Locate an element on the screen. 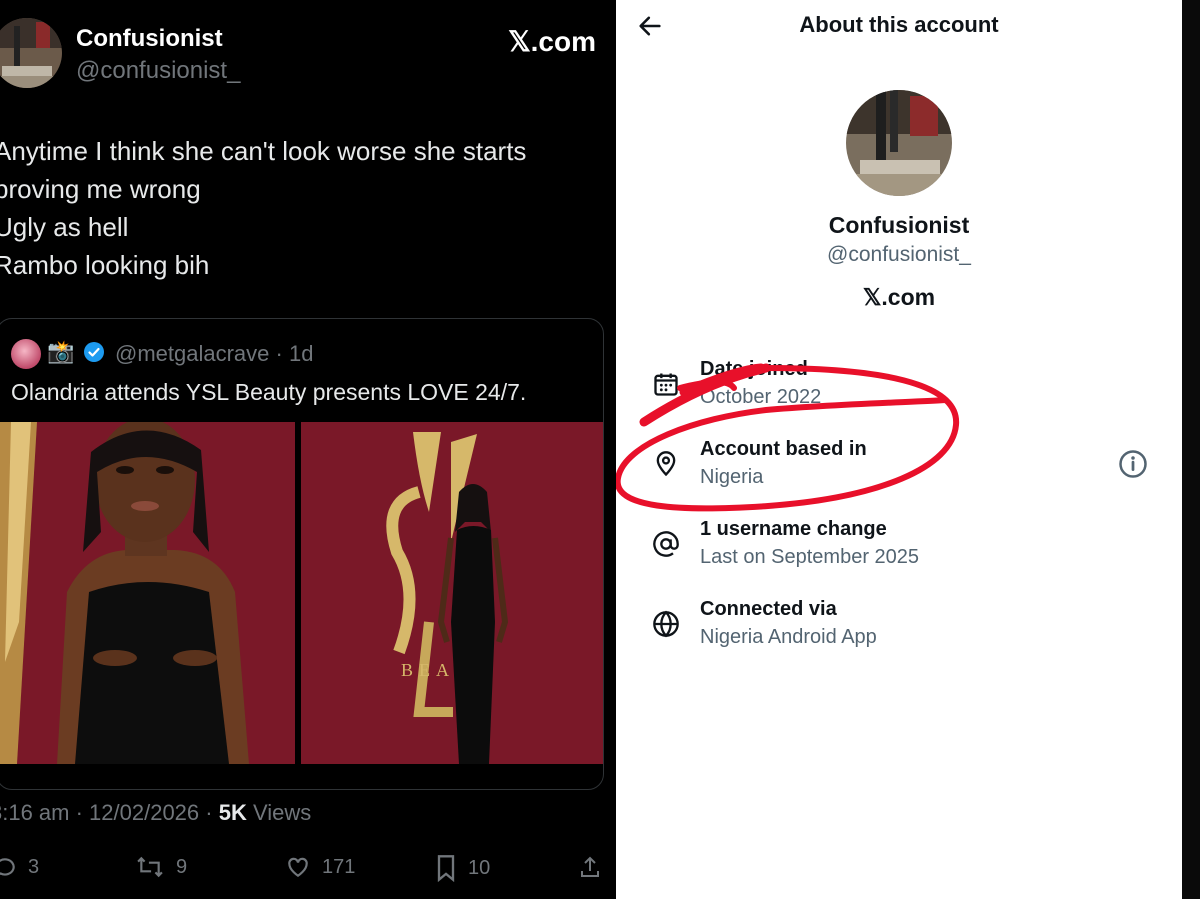 The image size is (1200, 899). row-value: Nigeria Android App is located at coordinates (788, 637).